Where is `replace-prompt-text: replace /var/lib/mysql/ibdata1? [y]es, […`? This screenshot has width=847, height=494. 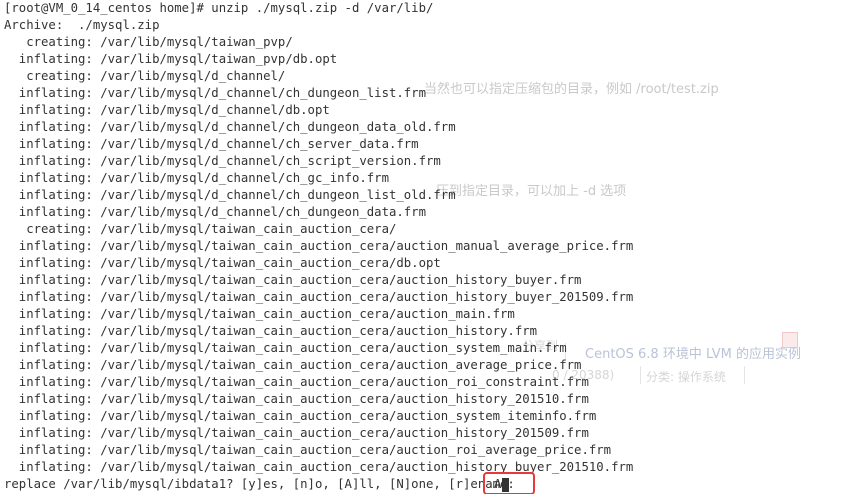 replace-prompt-text: replace /var/lib/mysql/ibdata1? [y]es, [… is located at coordinates (259, 484).